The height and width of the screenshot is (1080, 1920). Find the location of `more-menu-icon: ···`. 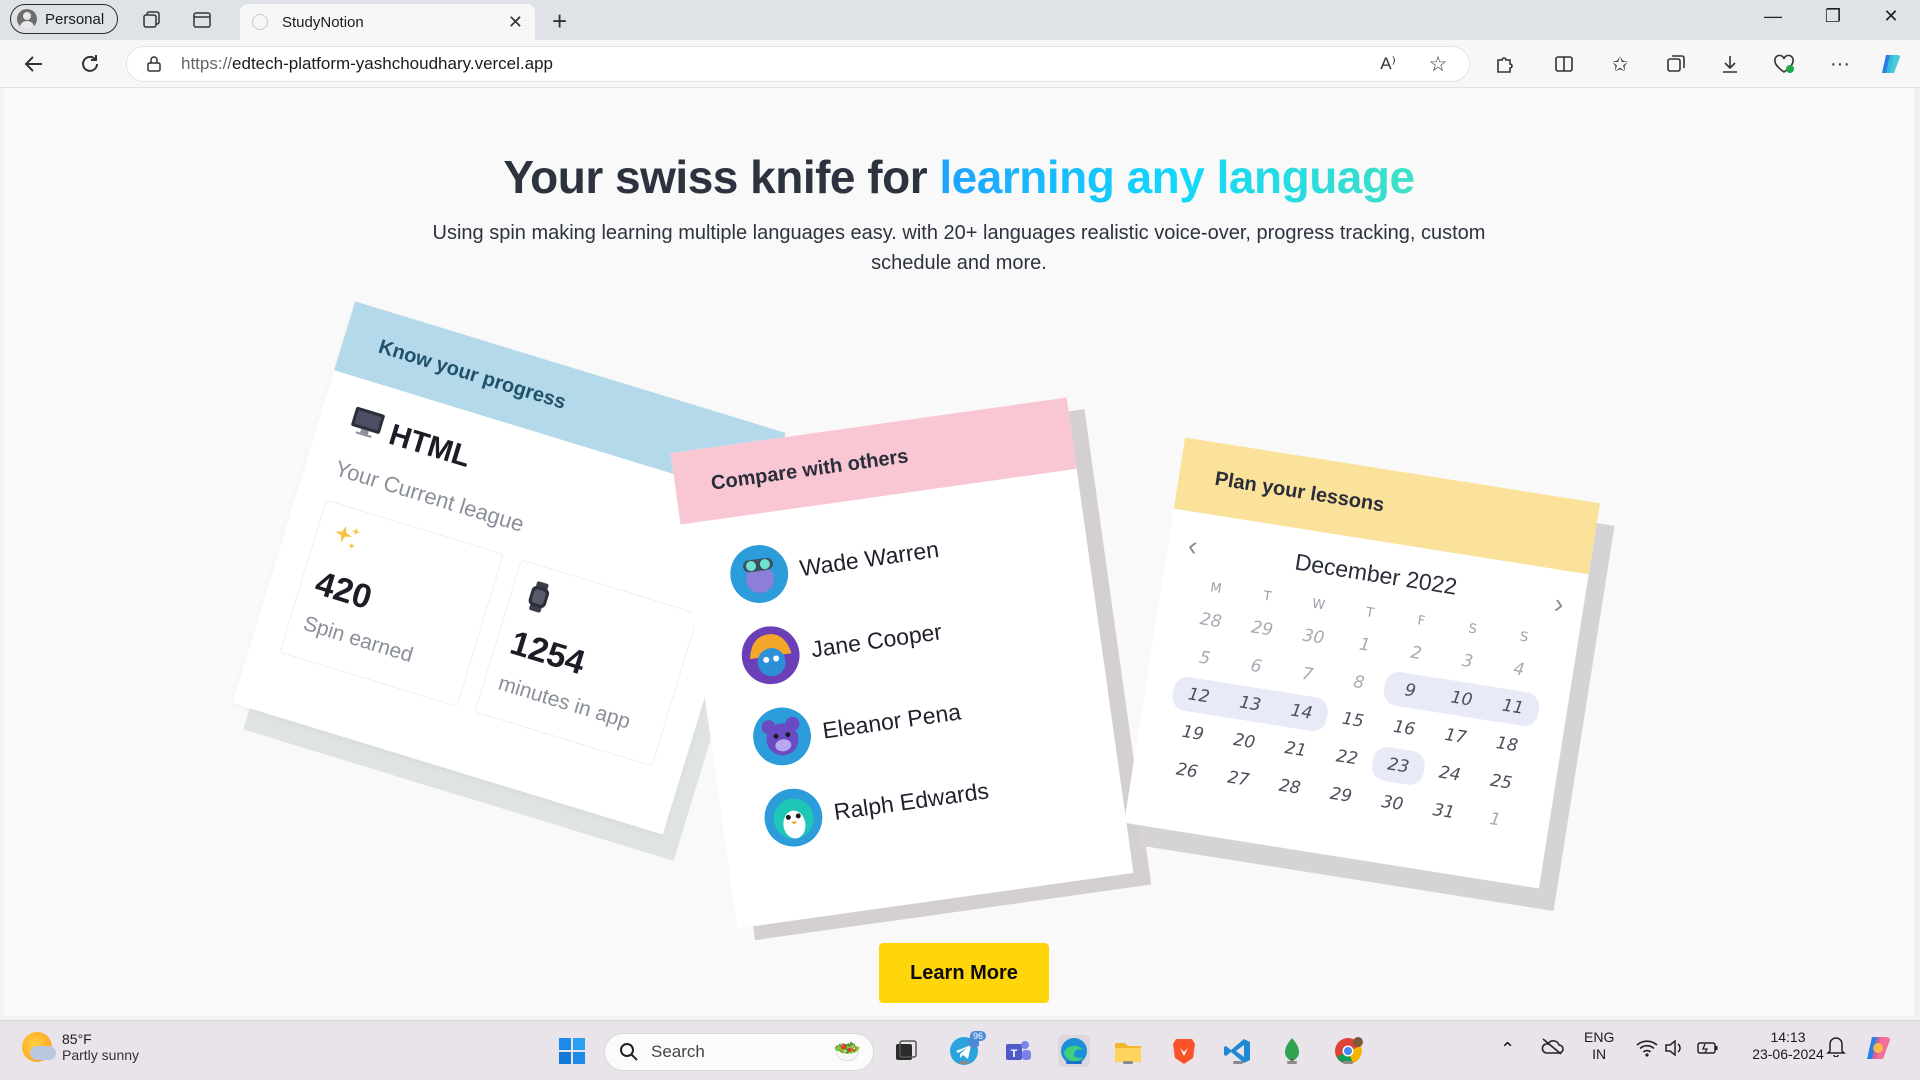

more-menu-icon: ··· is located at coordinates (1840, 64).